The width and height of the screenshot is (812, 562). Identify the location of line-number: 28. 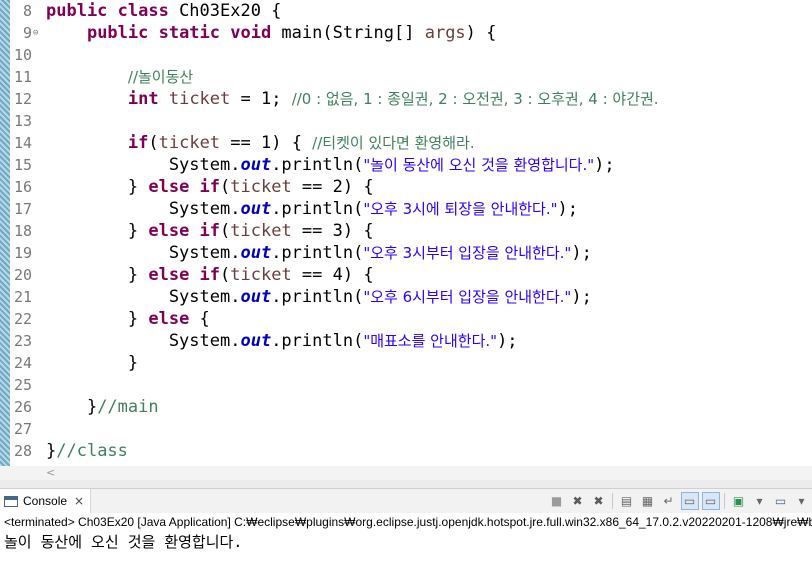
(22, 451).